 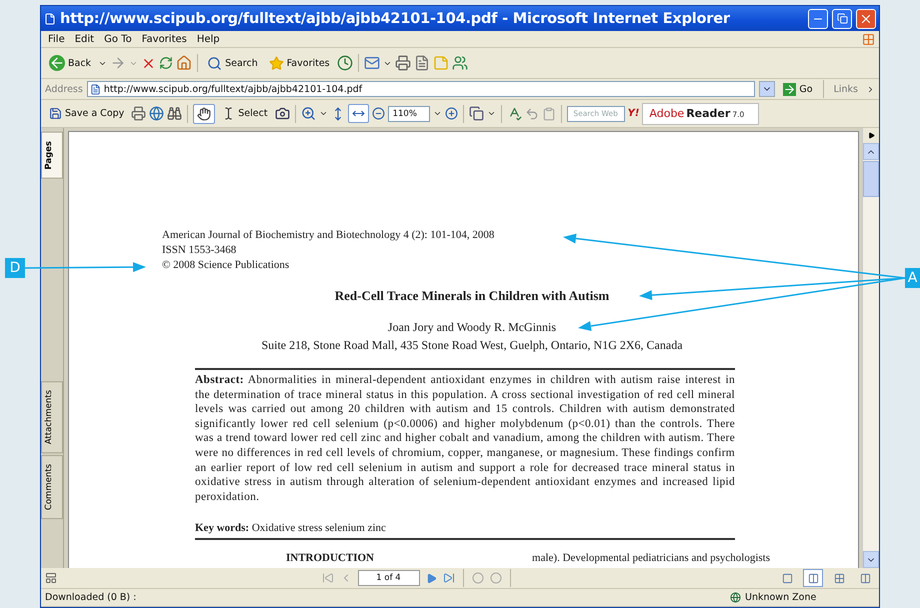 I want to click on chevron-icon, so click(x=870, y=89).